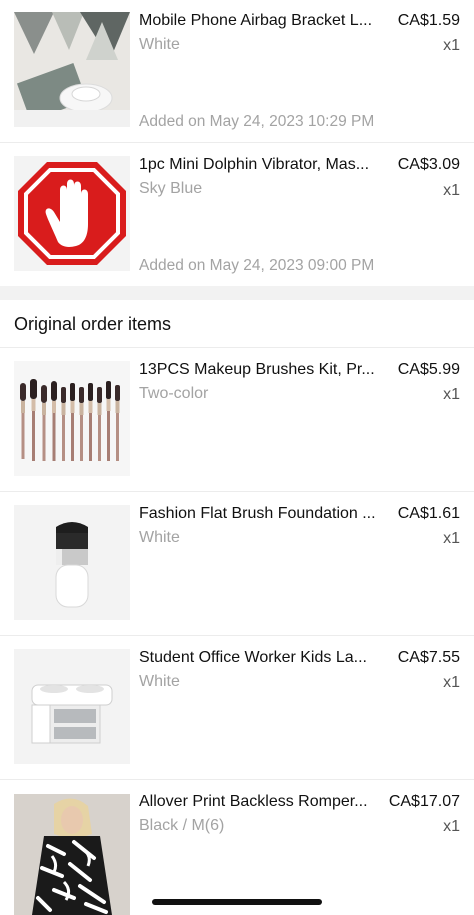 The height and width of the screenshot is (915, 474). I want to click on section-title: Original order items, so click(93, 324).